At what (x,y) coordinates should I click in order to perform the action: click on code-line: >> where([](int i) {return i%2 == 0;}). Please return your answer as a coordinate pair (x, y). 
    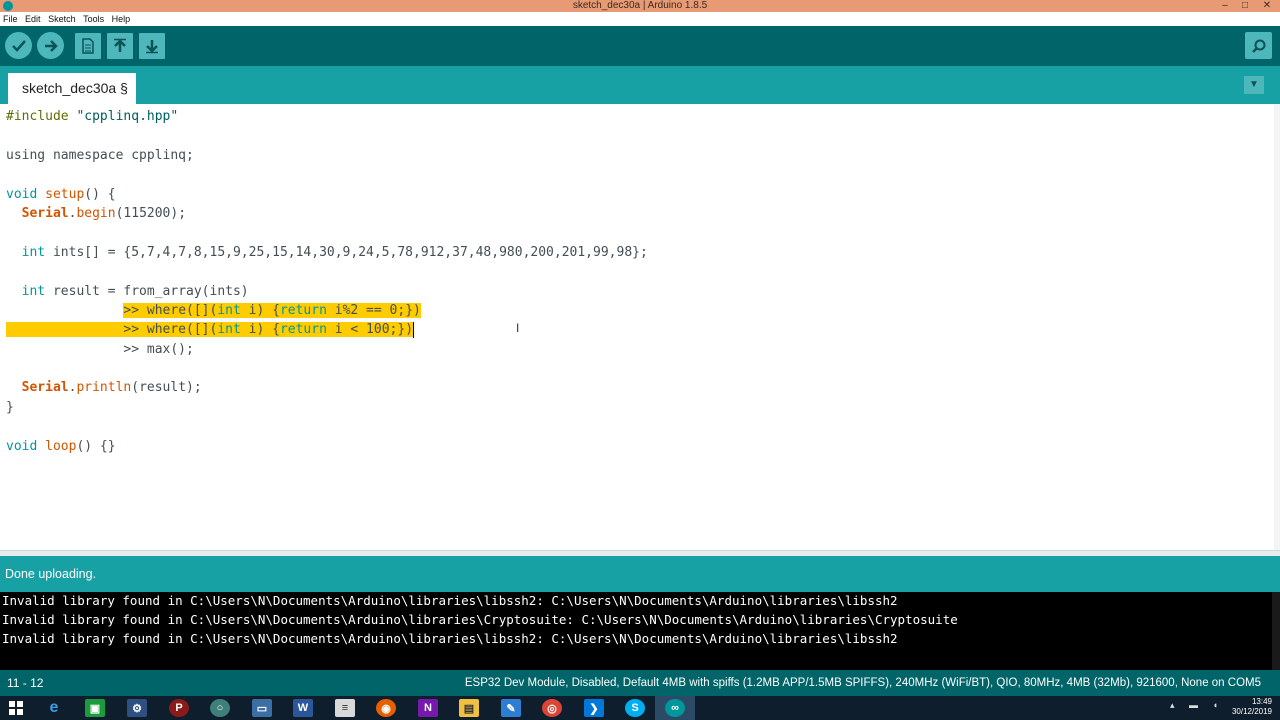
    Looking at the image, I should click on (327, 310).